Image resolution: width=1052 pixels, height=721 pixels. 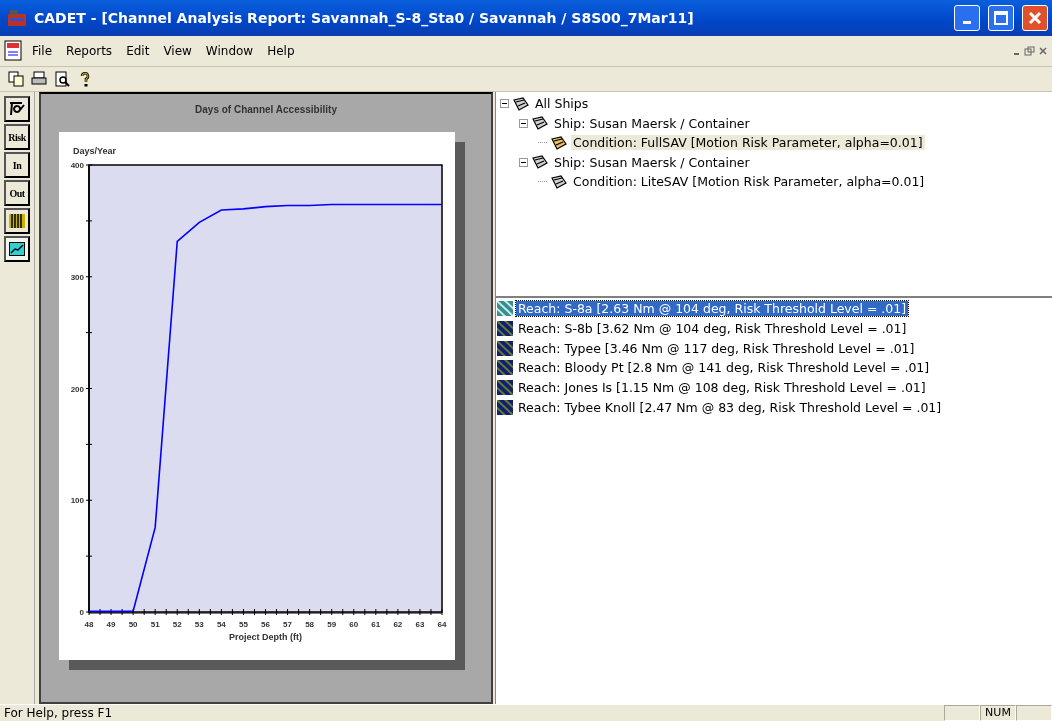 I want to click on menu-item: Edit, so click(x=138, y=51).